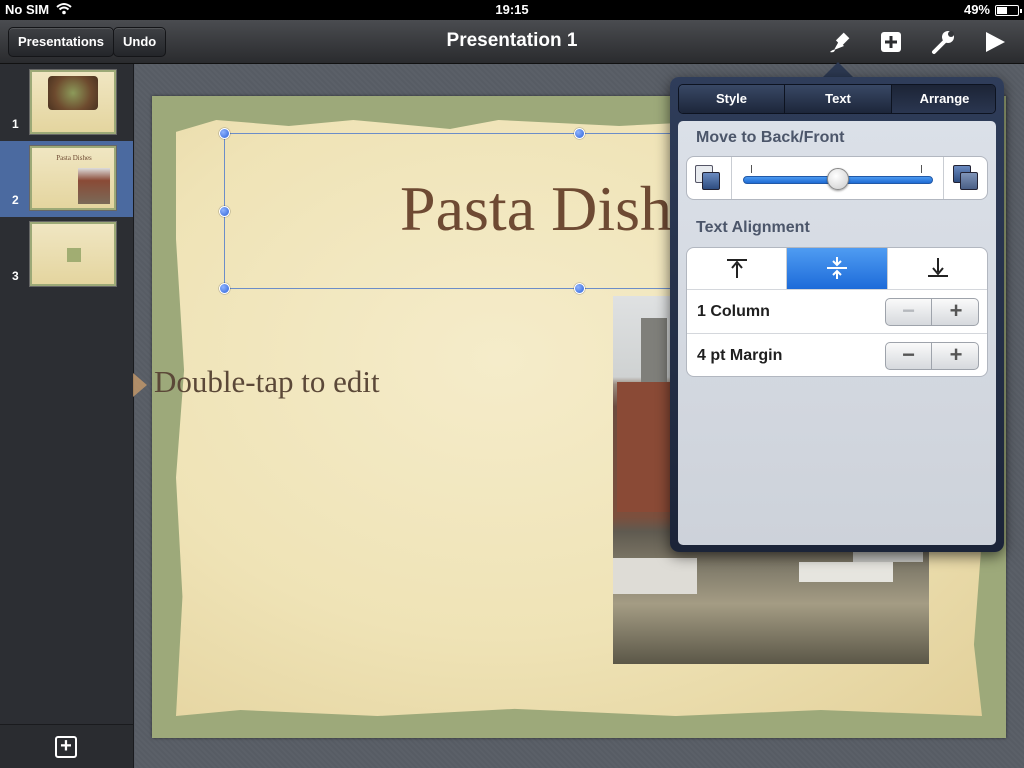 This screenshot has height=768, width=1024. Describe the element at coordinates (73, 178) in the screenshot. I see `slide-thumbnail-image: Pasta Dishes` at that location.